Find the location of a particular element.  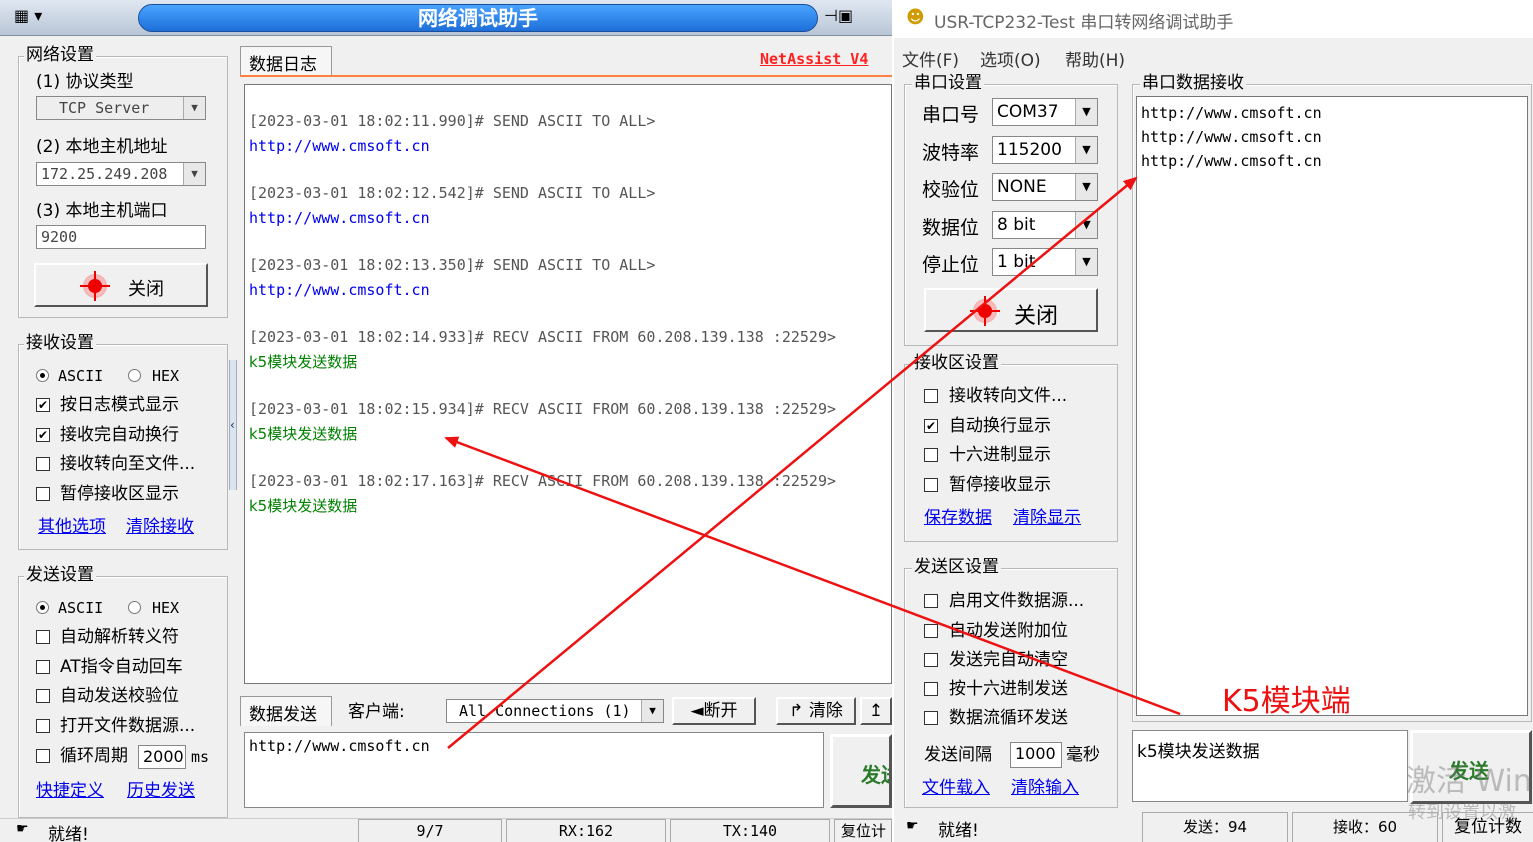

at-cr-checkbox is located at coordinates (43, 667).